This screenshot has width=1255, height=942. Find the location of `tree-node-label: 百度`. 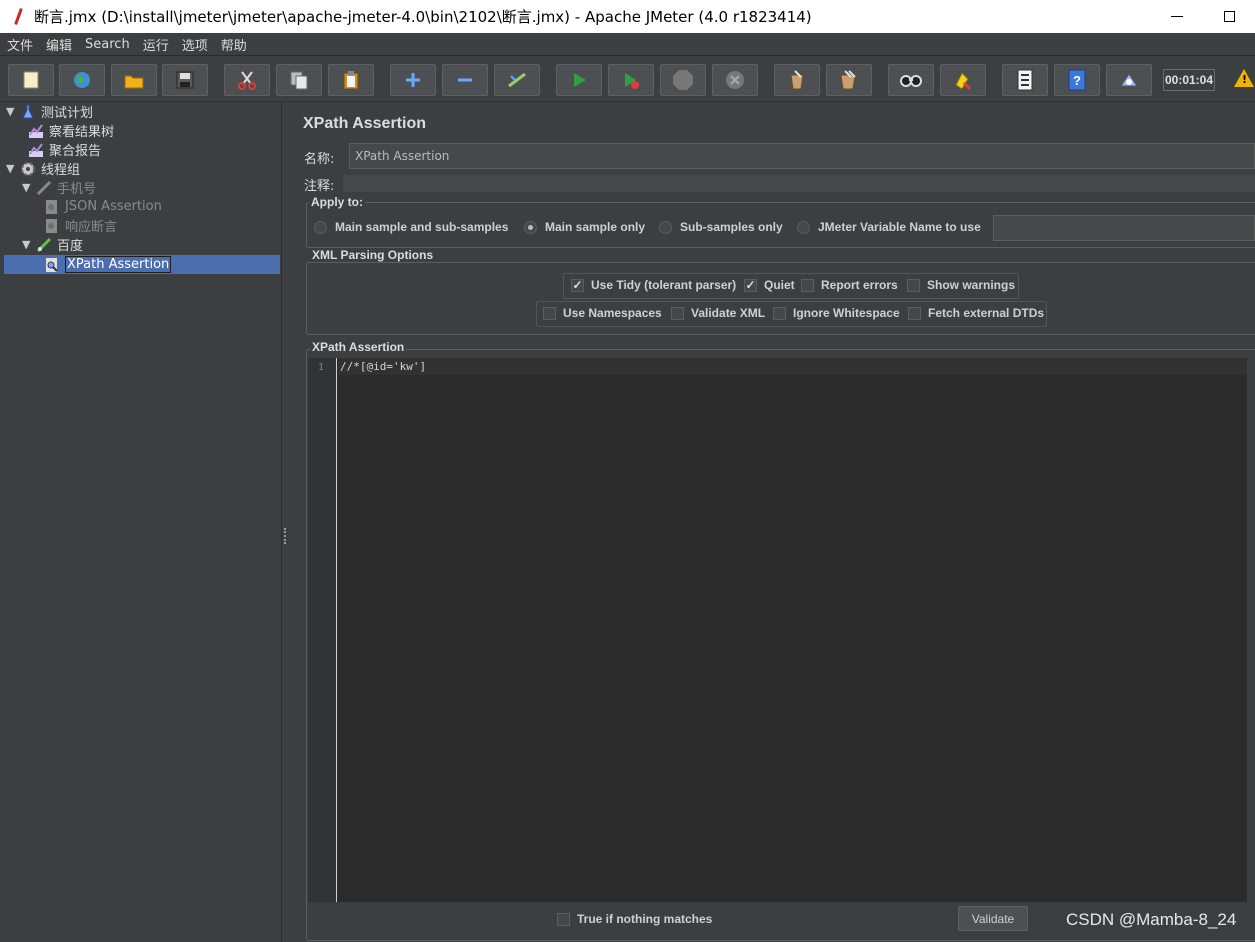

tree-node-label: 百度 is located at coordinates (70, 246).